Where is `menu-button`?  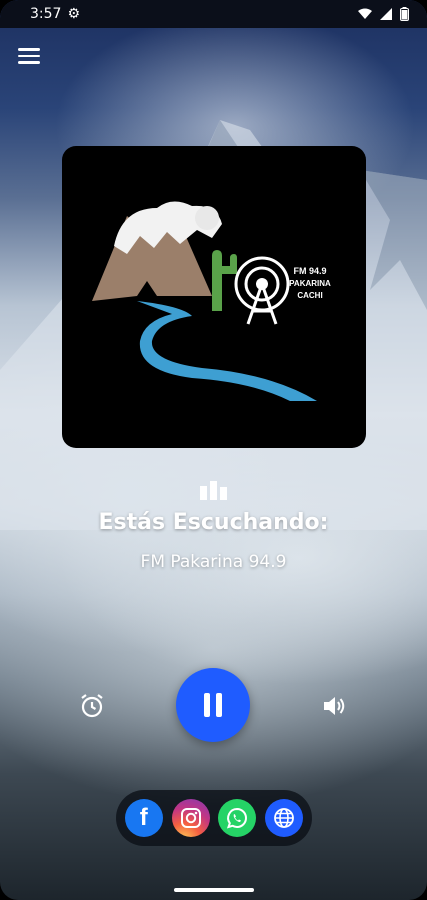 menu-button is located at coordinates (31, 56).